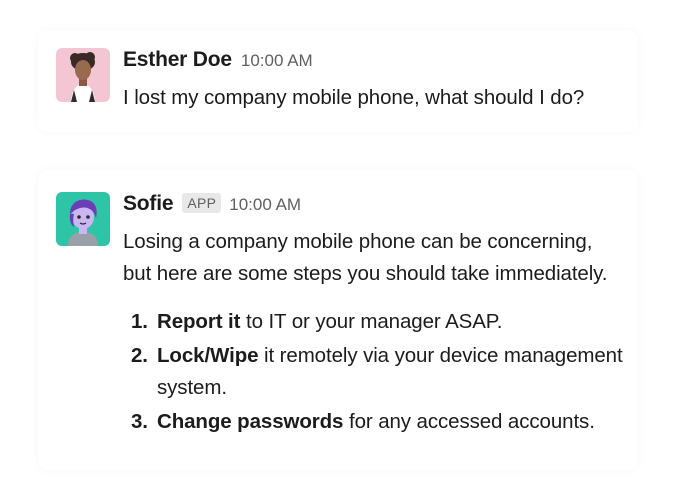  I want to click on bot-avatar-icon, so click(83, 219).